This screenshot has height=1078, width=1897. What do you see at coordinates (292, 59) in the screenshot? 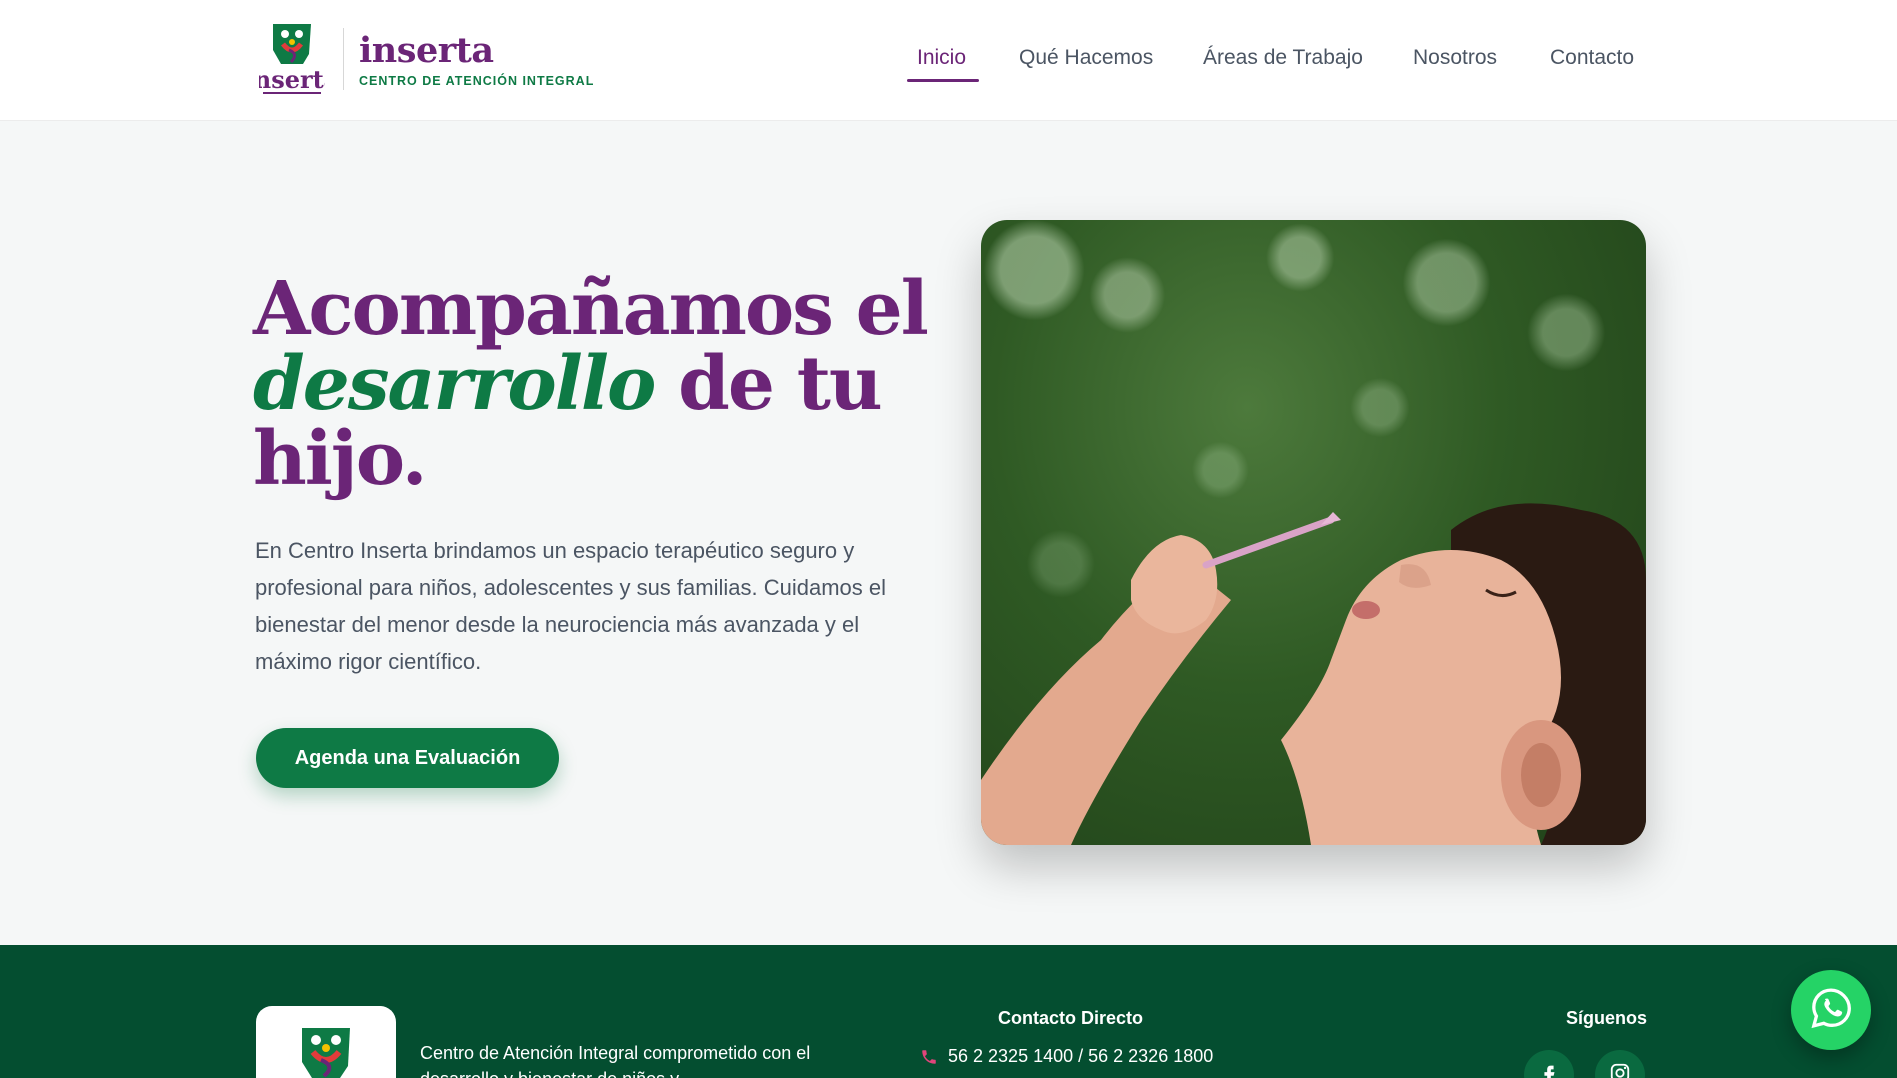
I see `inserta-logo: inserta` at bounding box center [292, 59].